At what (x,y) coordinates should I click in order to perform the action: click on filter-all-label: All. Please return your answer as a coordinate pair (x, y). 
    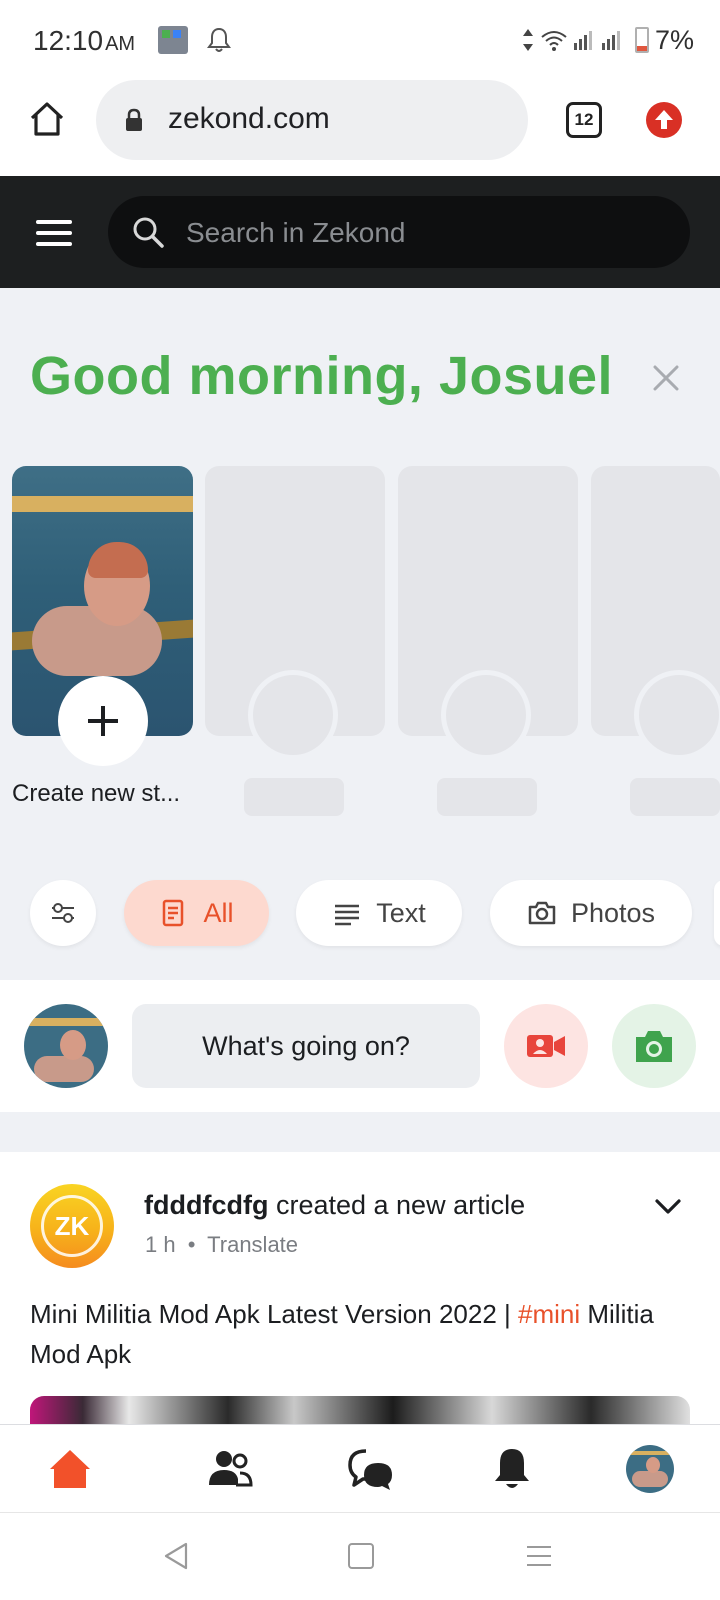
    Looking at the image, I should click on (218, 912).